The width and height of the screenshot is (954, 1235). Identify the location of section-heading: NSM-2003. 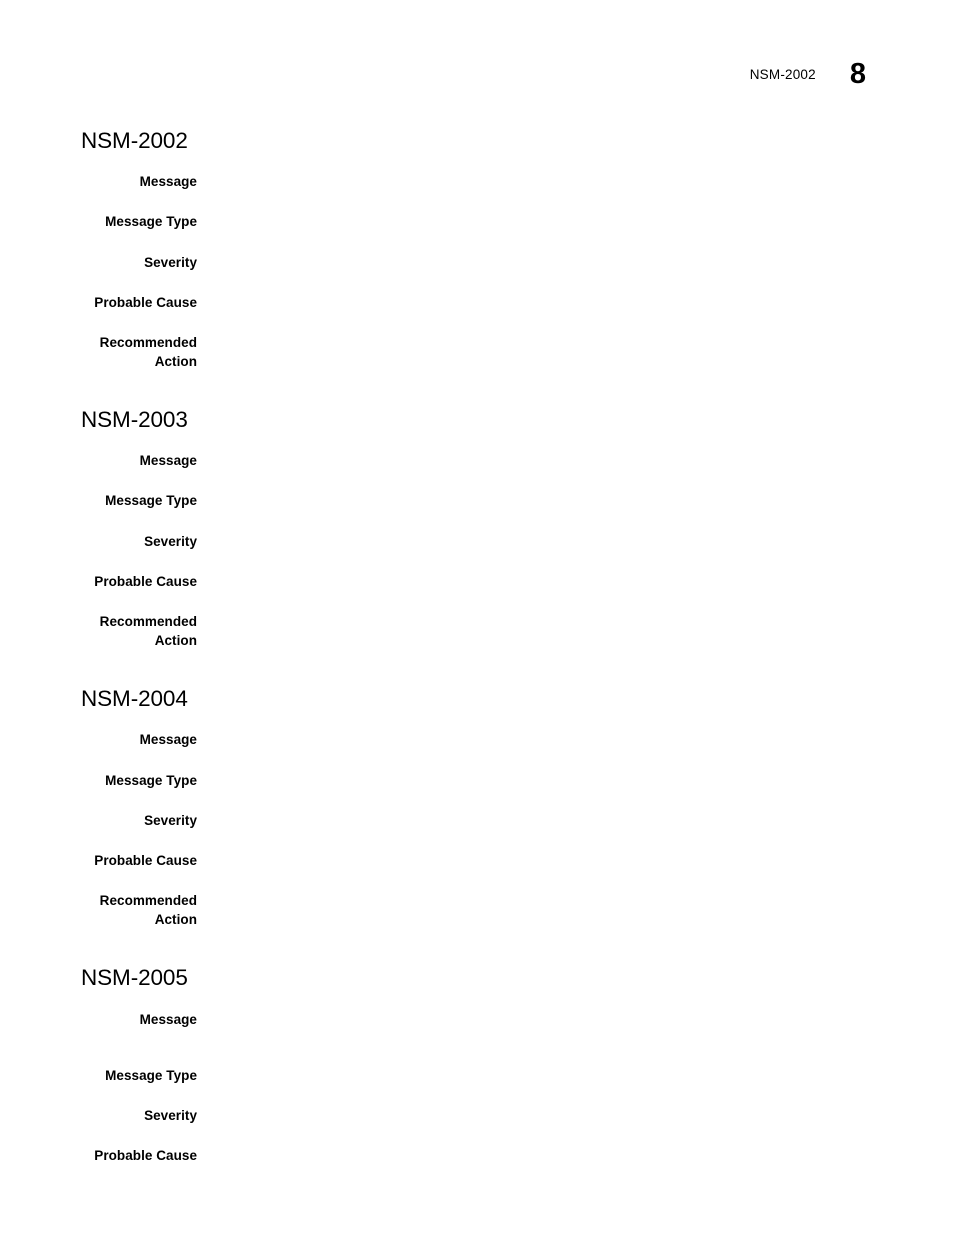
(134, 420).